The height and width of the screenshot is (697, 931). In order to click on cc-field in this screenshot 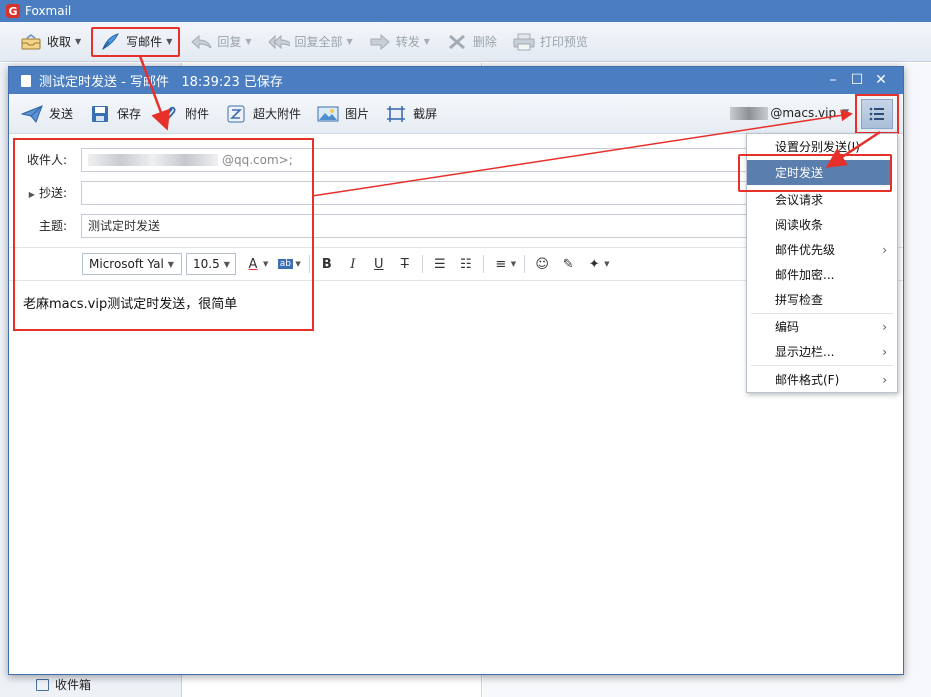, I will do `click(421, 192)`.